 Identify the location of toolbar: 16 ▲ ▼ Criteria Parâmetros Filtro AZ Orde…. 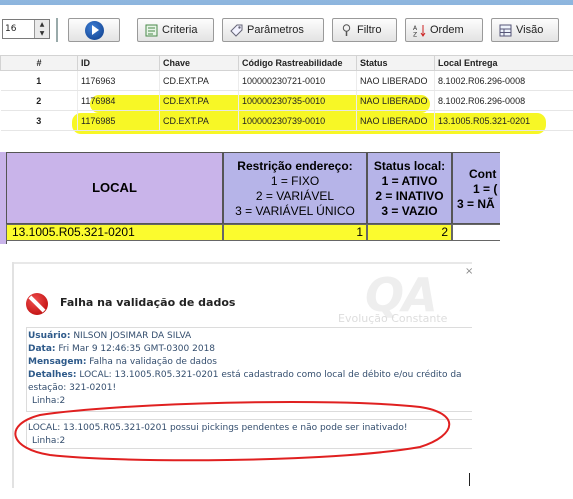
(286, 29).